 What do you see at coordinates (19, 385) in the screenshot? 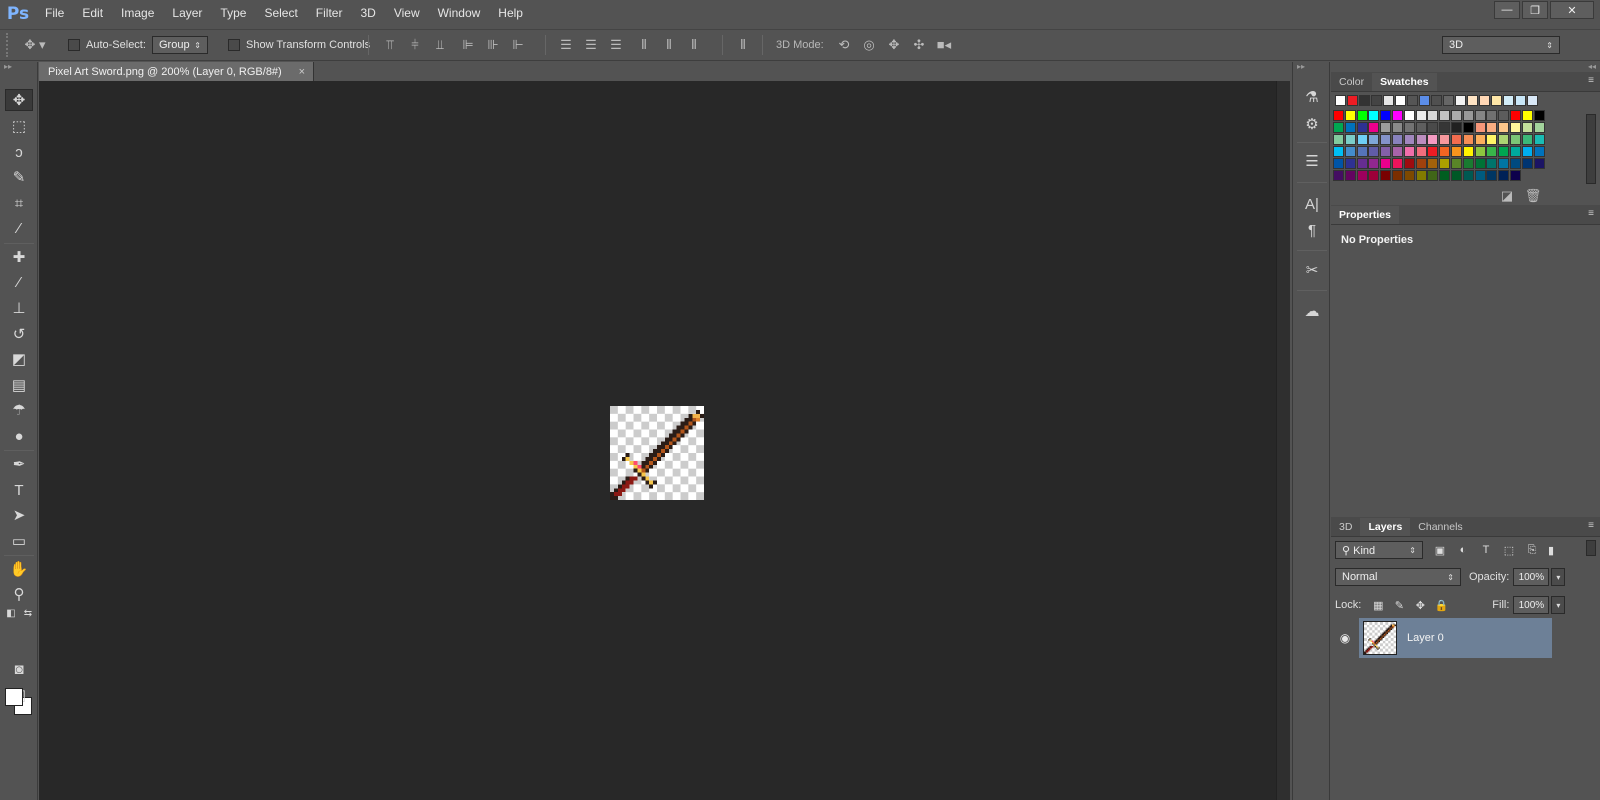
I see `gradient-tool-icon: ▤` at bounding box center [19, 385].